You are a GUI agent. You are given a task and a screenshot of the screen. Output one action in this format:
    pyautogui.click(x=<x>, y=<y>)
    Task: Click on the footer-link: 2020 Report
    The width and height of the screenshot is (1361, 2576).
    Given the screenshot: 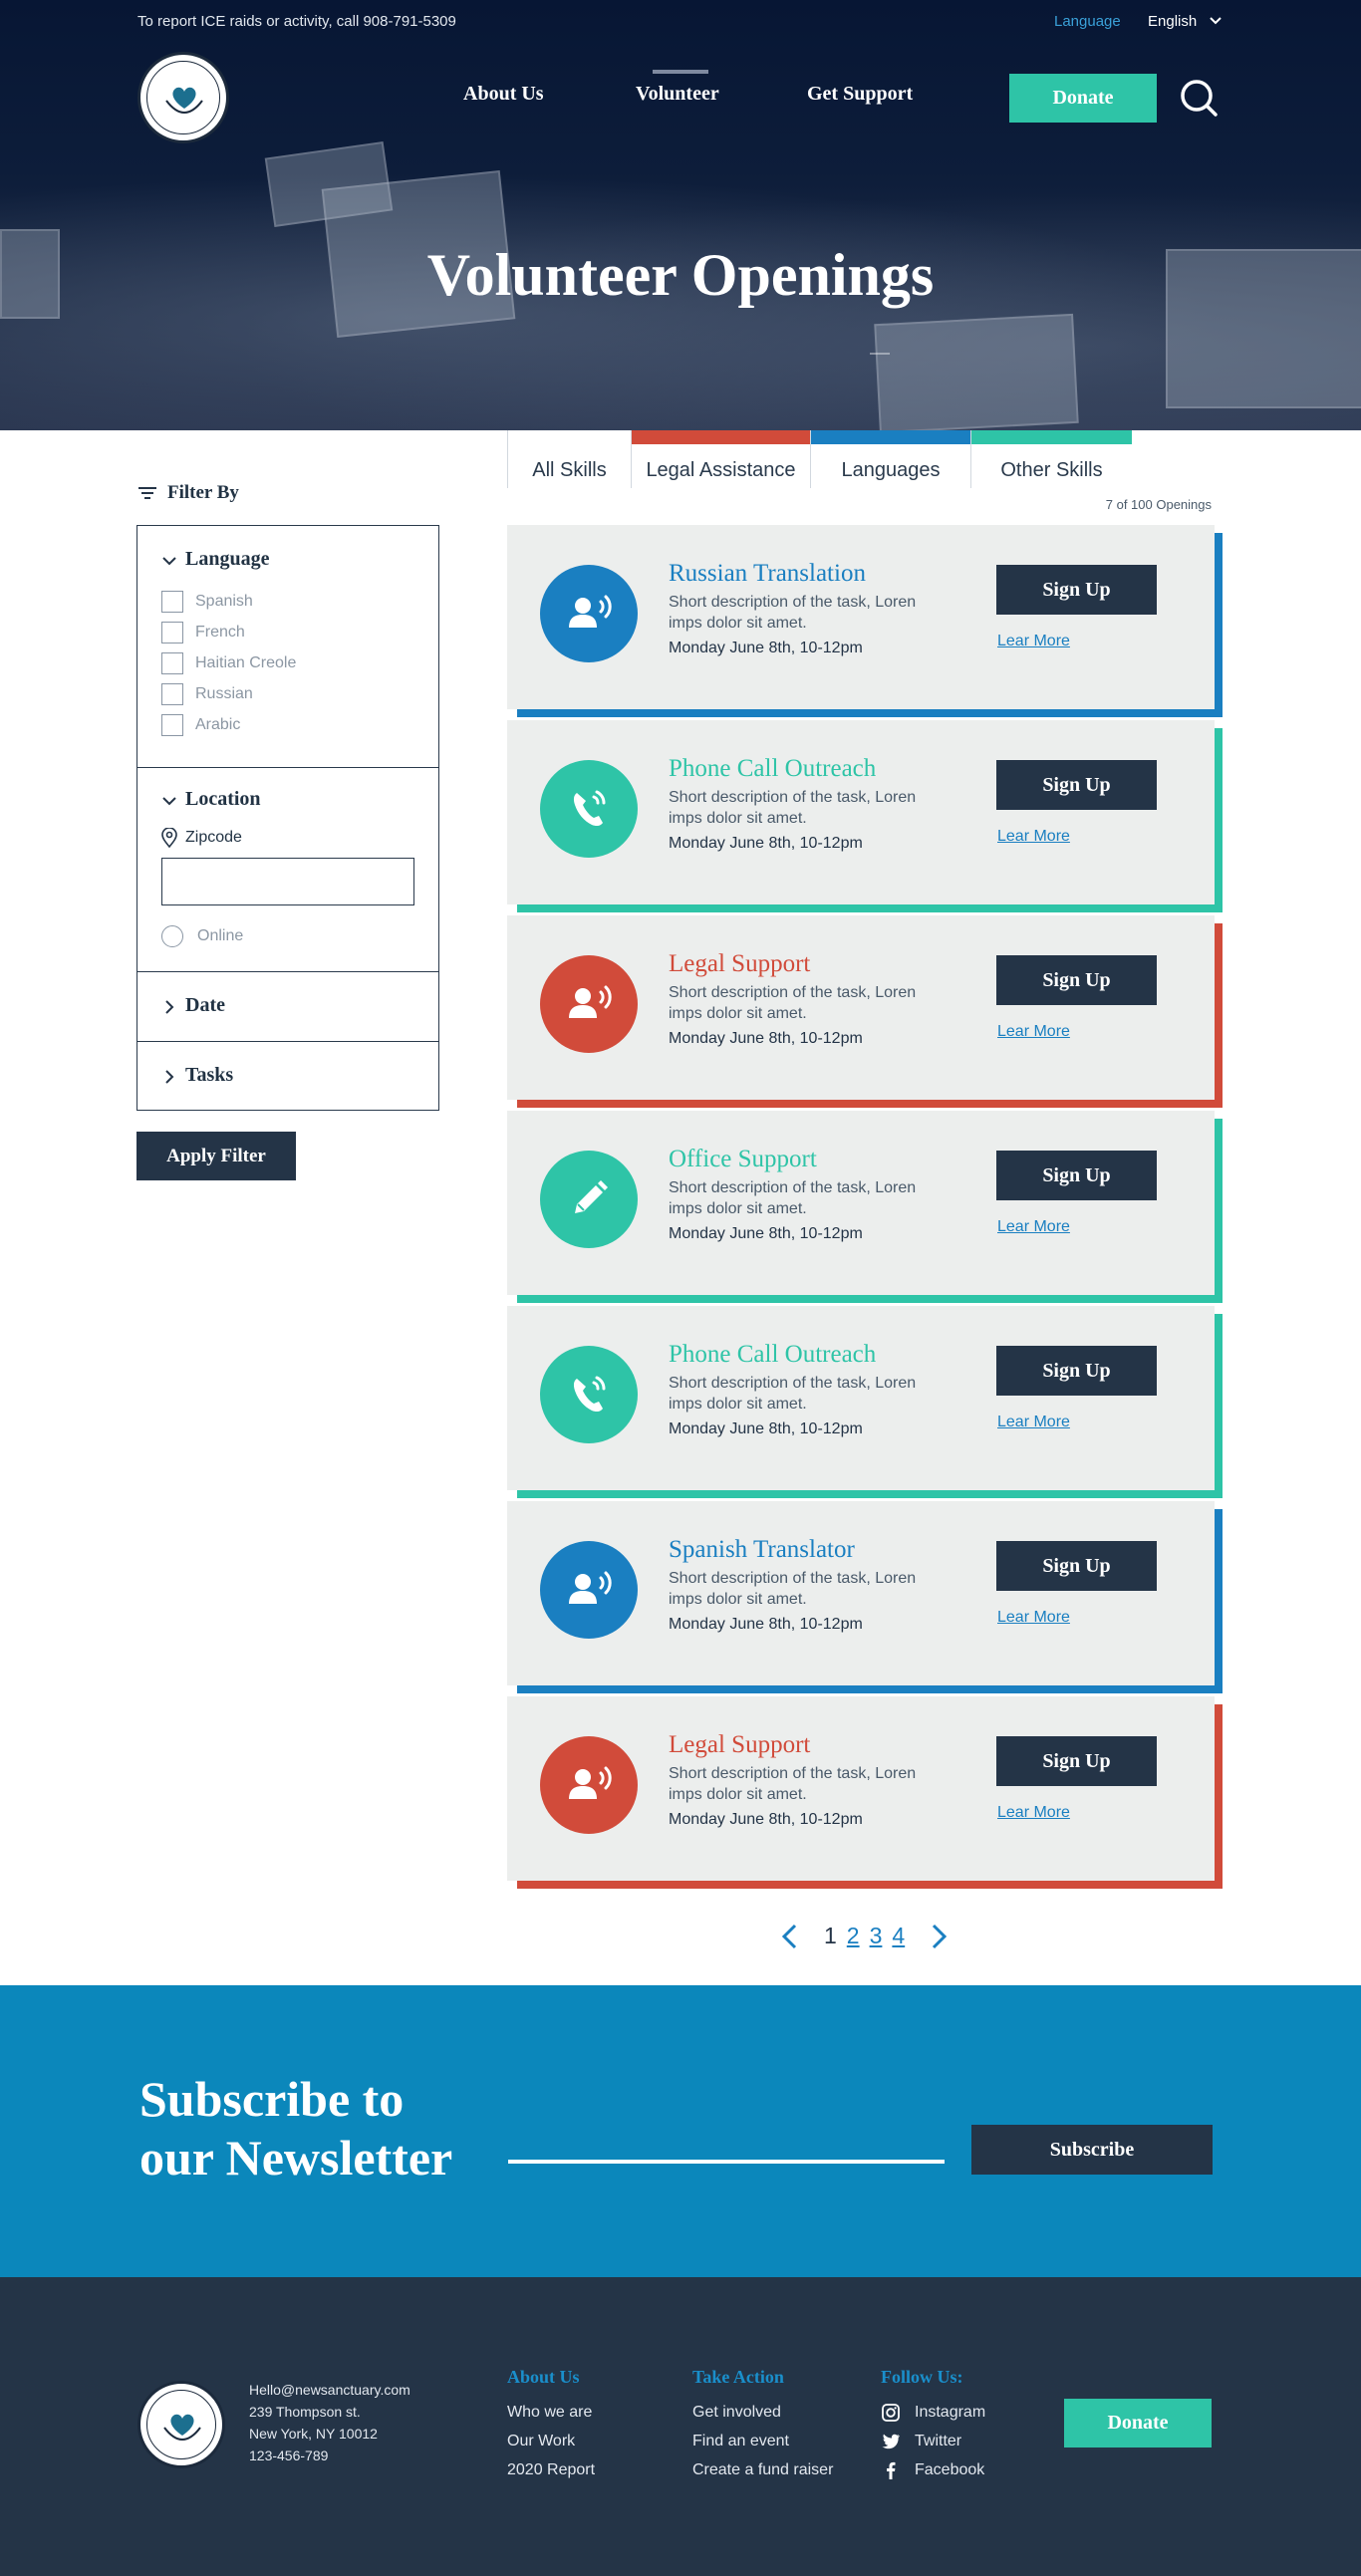 What is the action you would take?
    pyautogui.click(x=551, y=2469)
    